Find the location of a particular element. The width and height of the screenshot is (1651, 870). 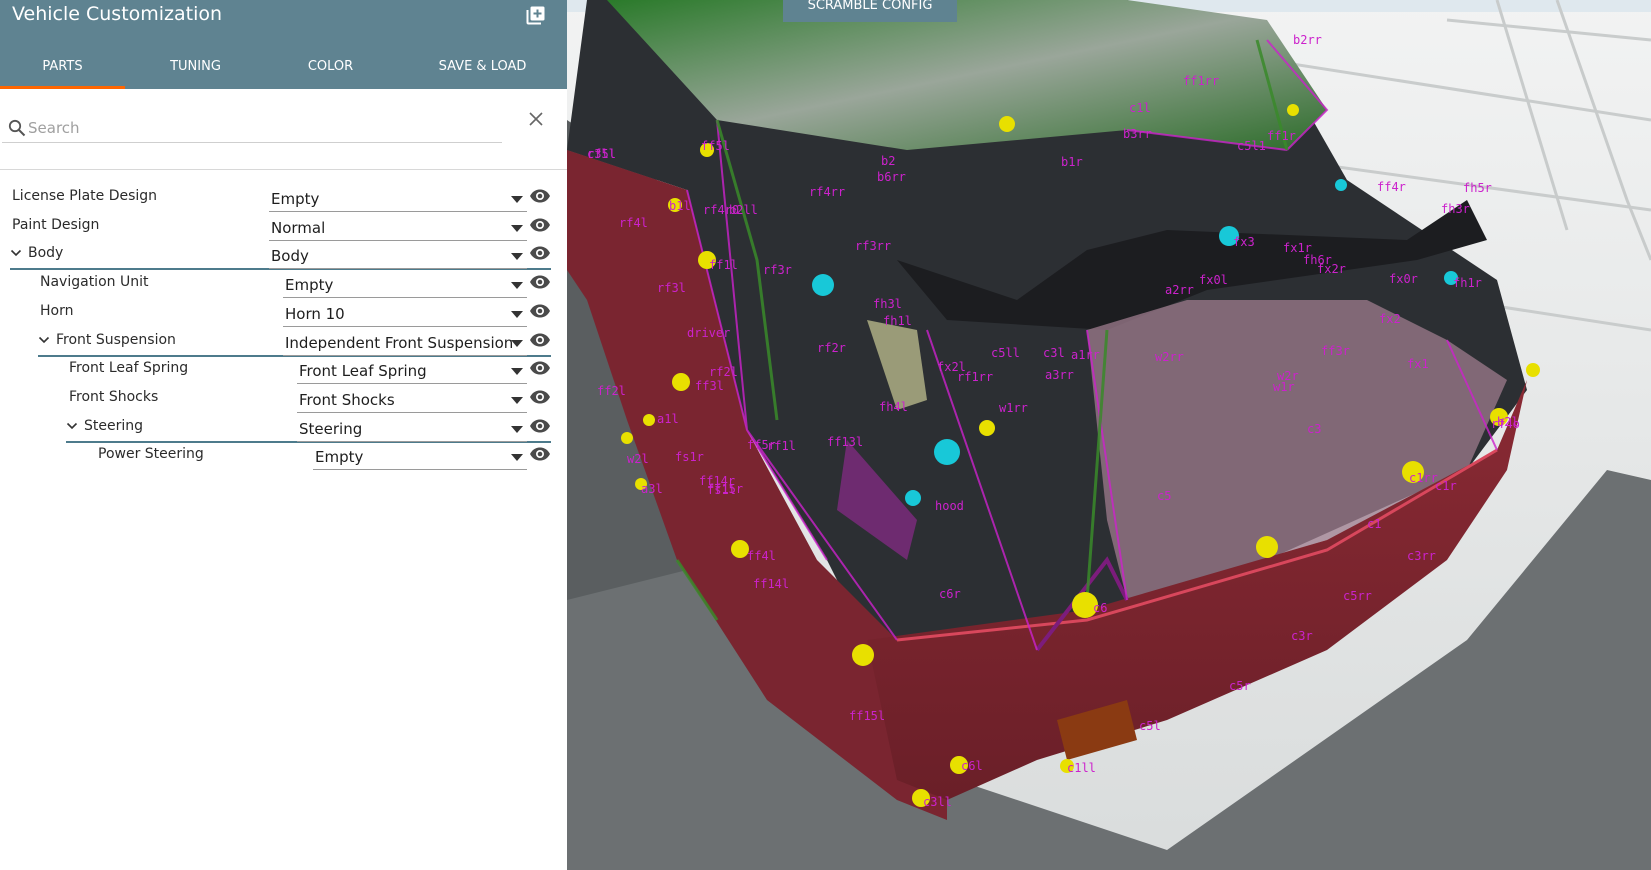

node-label: b2 is located at coordinates (888, 161).